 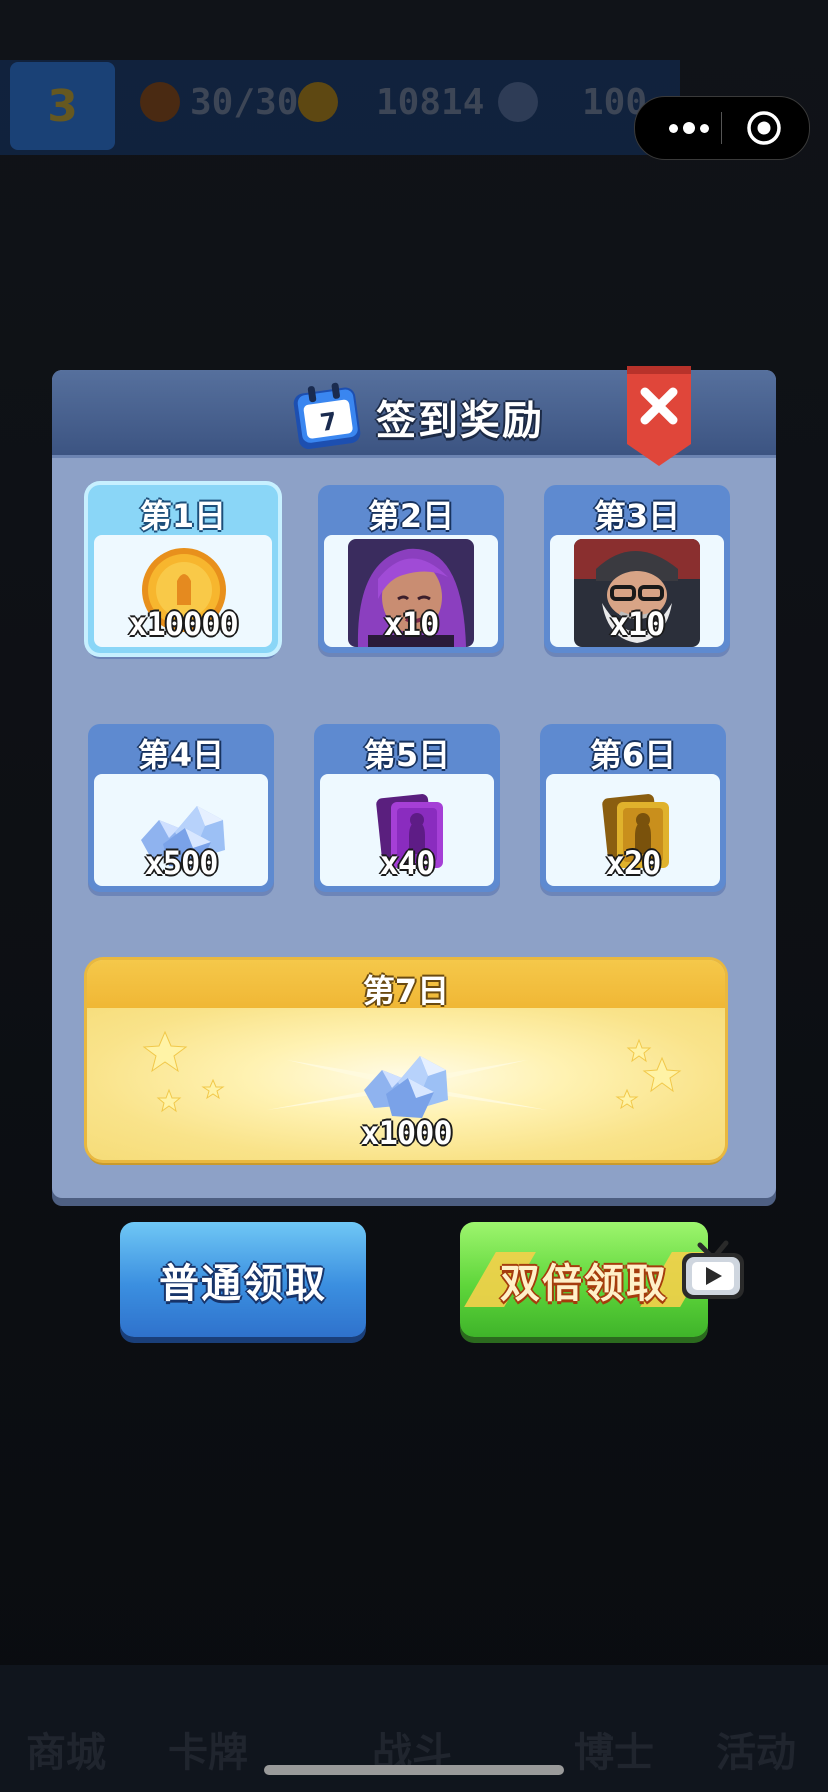 I want to click on player-level-badge: 3, so click(x=62, y=106).